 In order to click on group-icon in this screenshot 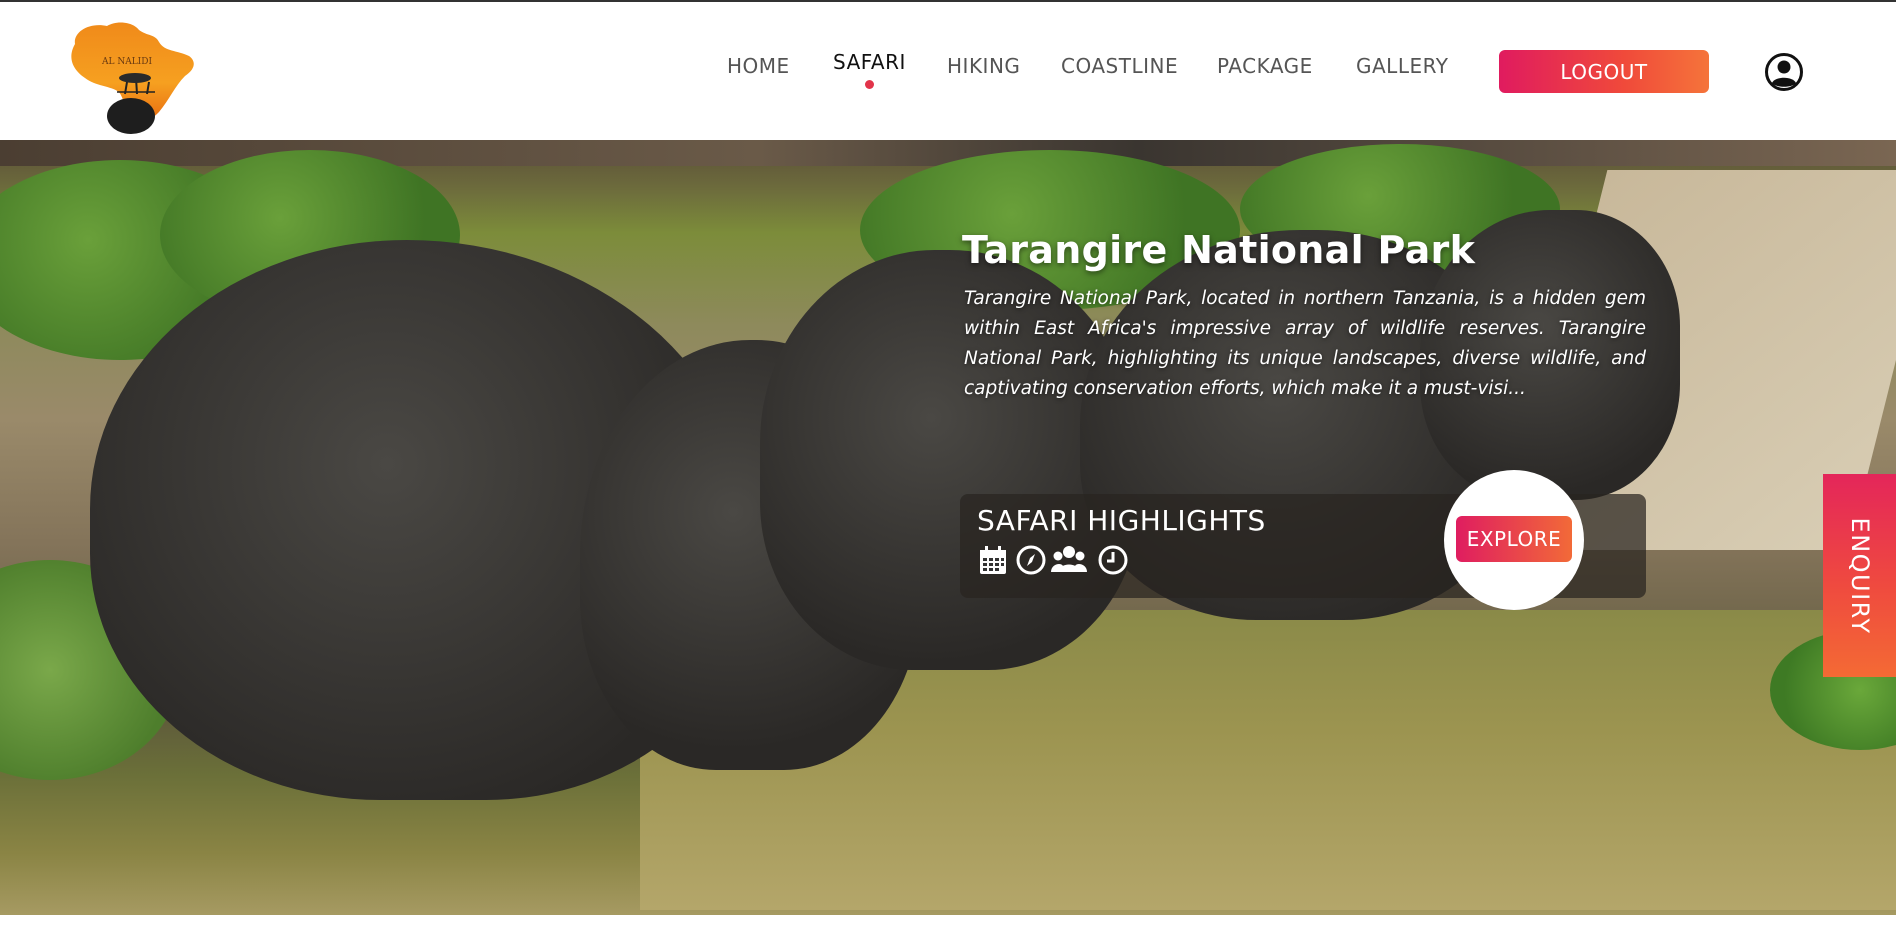, I will do `click(1069, 559)`.